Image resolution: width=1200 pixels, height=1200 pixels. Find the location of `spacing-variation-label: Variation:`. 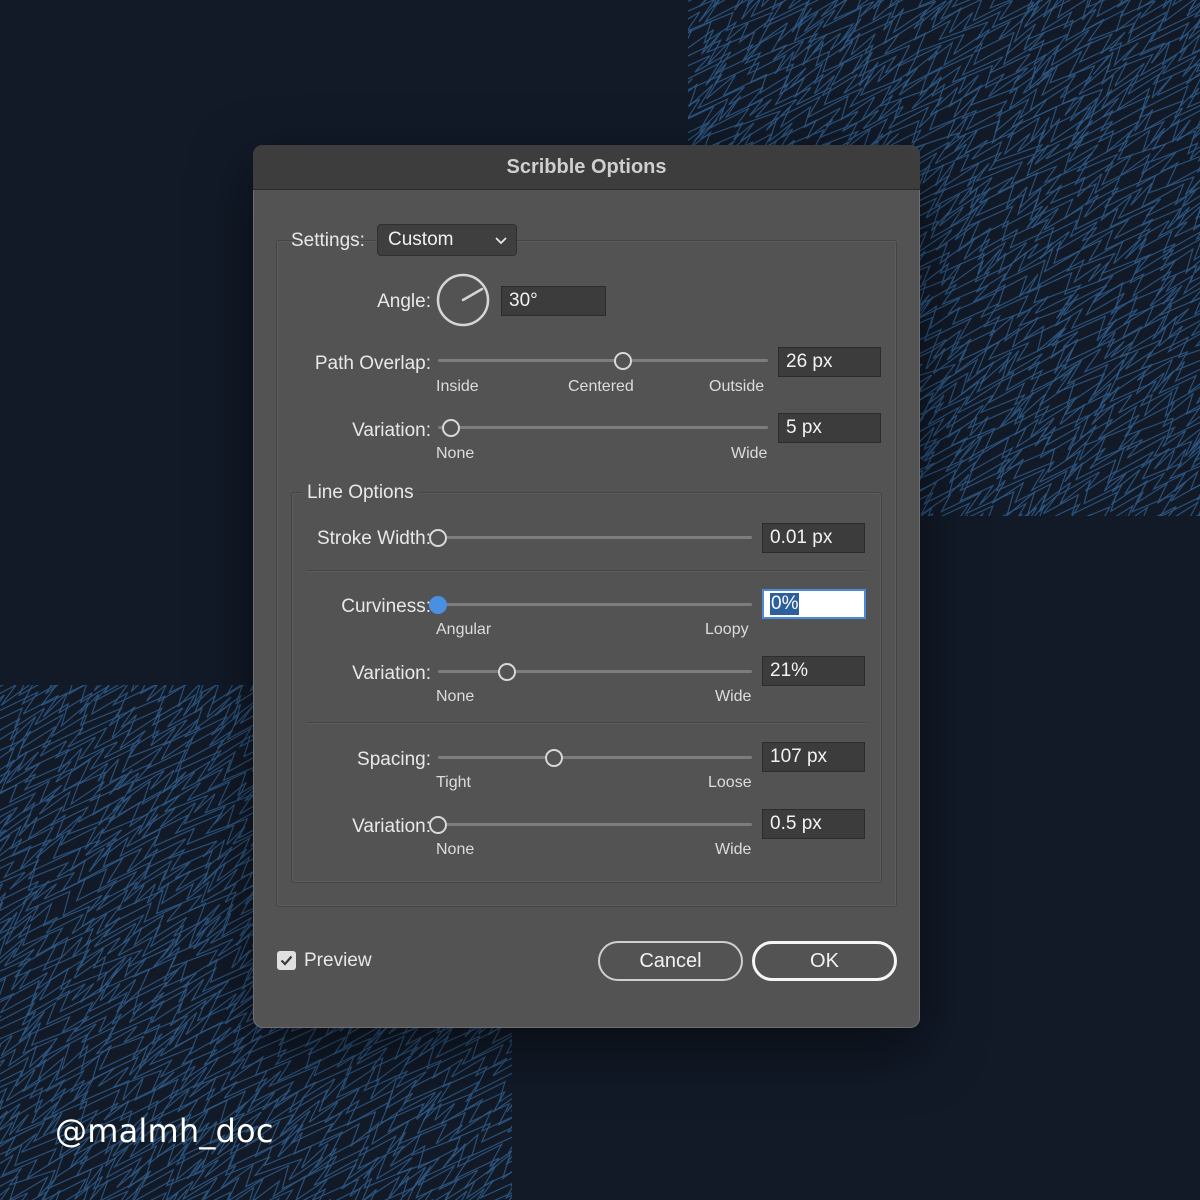

spacing-variation-label: Variation: is located at coordinates (391, 826).